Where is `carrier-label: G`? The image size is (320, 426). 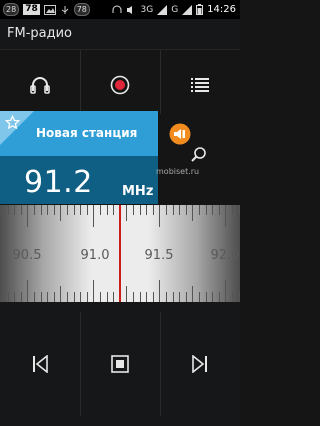
carrier-label: G is located at coordinates (175, 9).